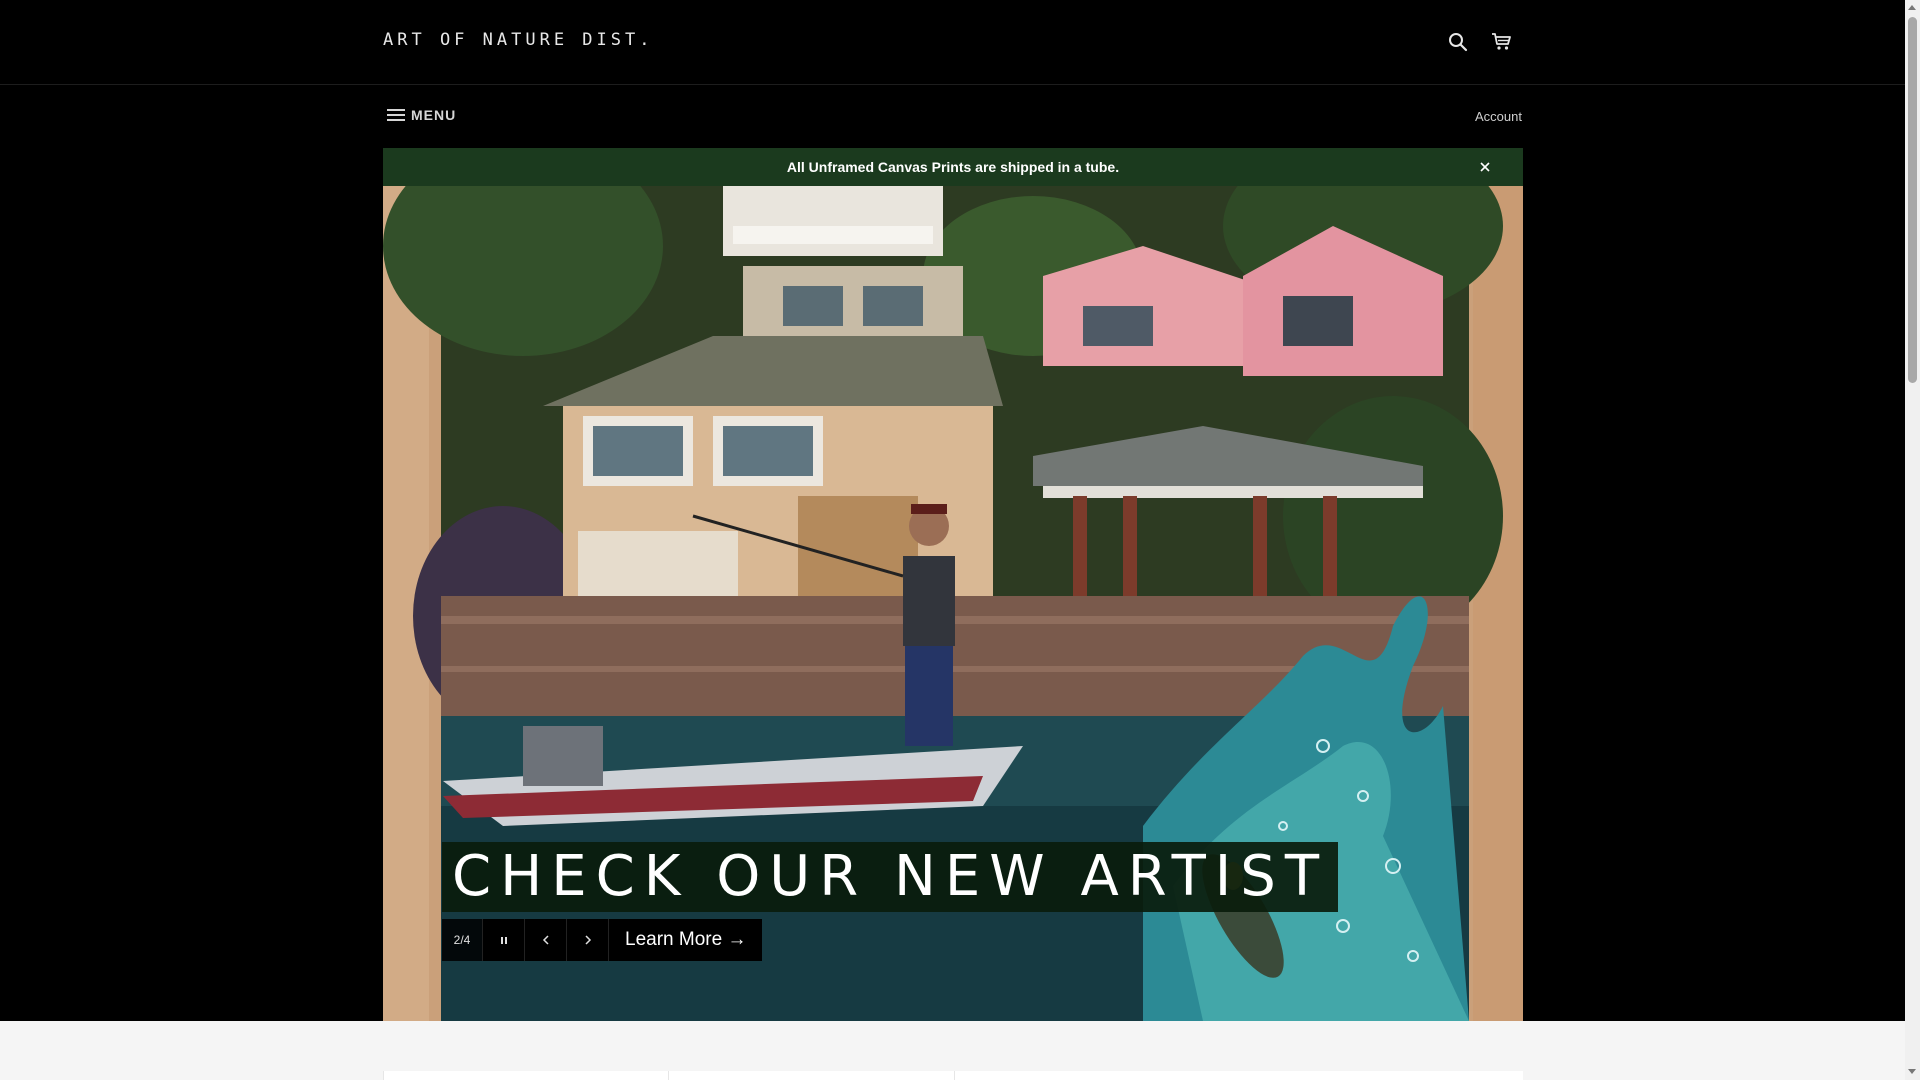 This screenshot has height=1080, width=1920. Describe the element at coordinates (396, 115) in the screenshot. I see `hamburger-icon` at that location.